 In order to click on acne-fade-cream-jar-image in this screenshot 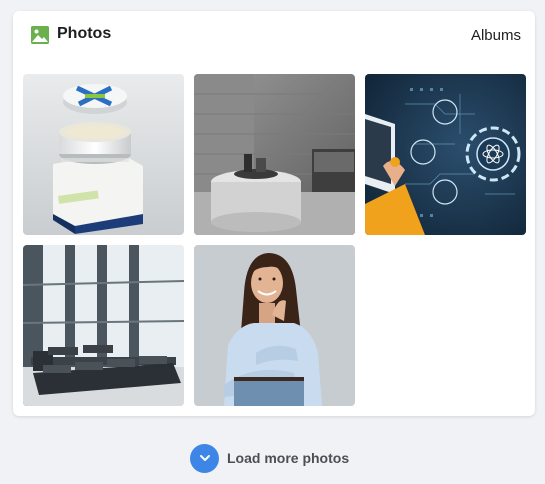, I will do `click(103, 154)`.